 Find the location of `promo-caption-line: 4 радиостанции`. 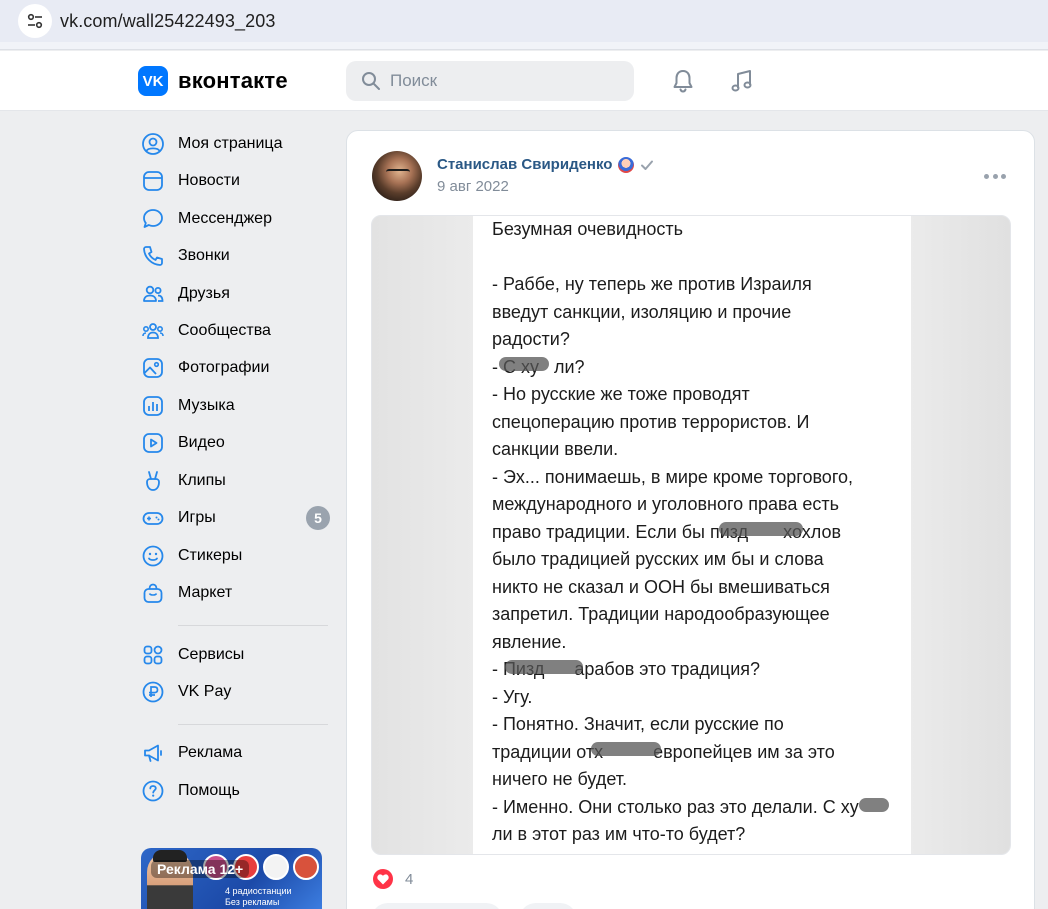

promo-caption-line: 4 радиостанции is located at coordinates (258, 891).